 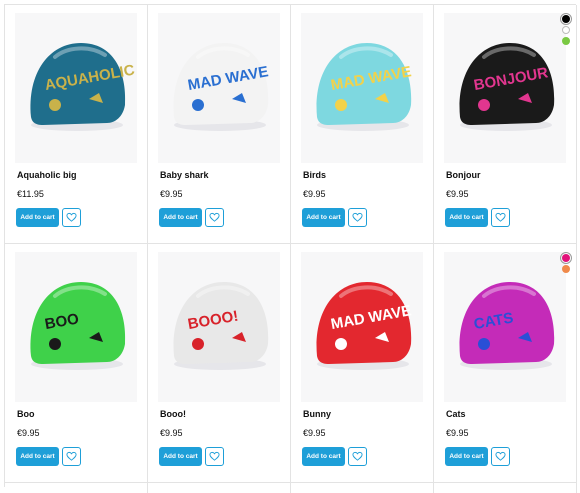 What do you see at coordinates (463, 175) in the screenshot?
I see `product-name: Bonjour` at bounding box center [463, 175].